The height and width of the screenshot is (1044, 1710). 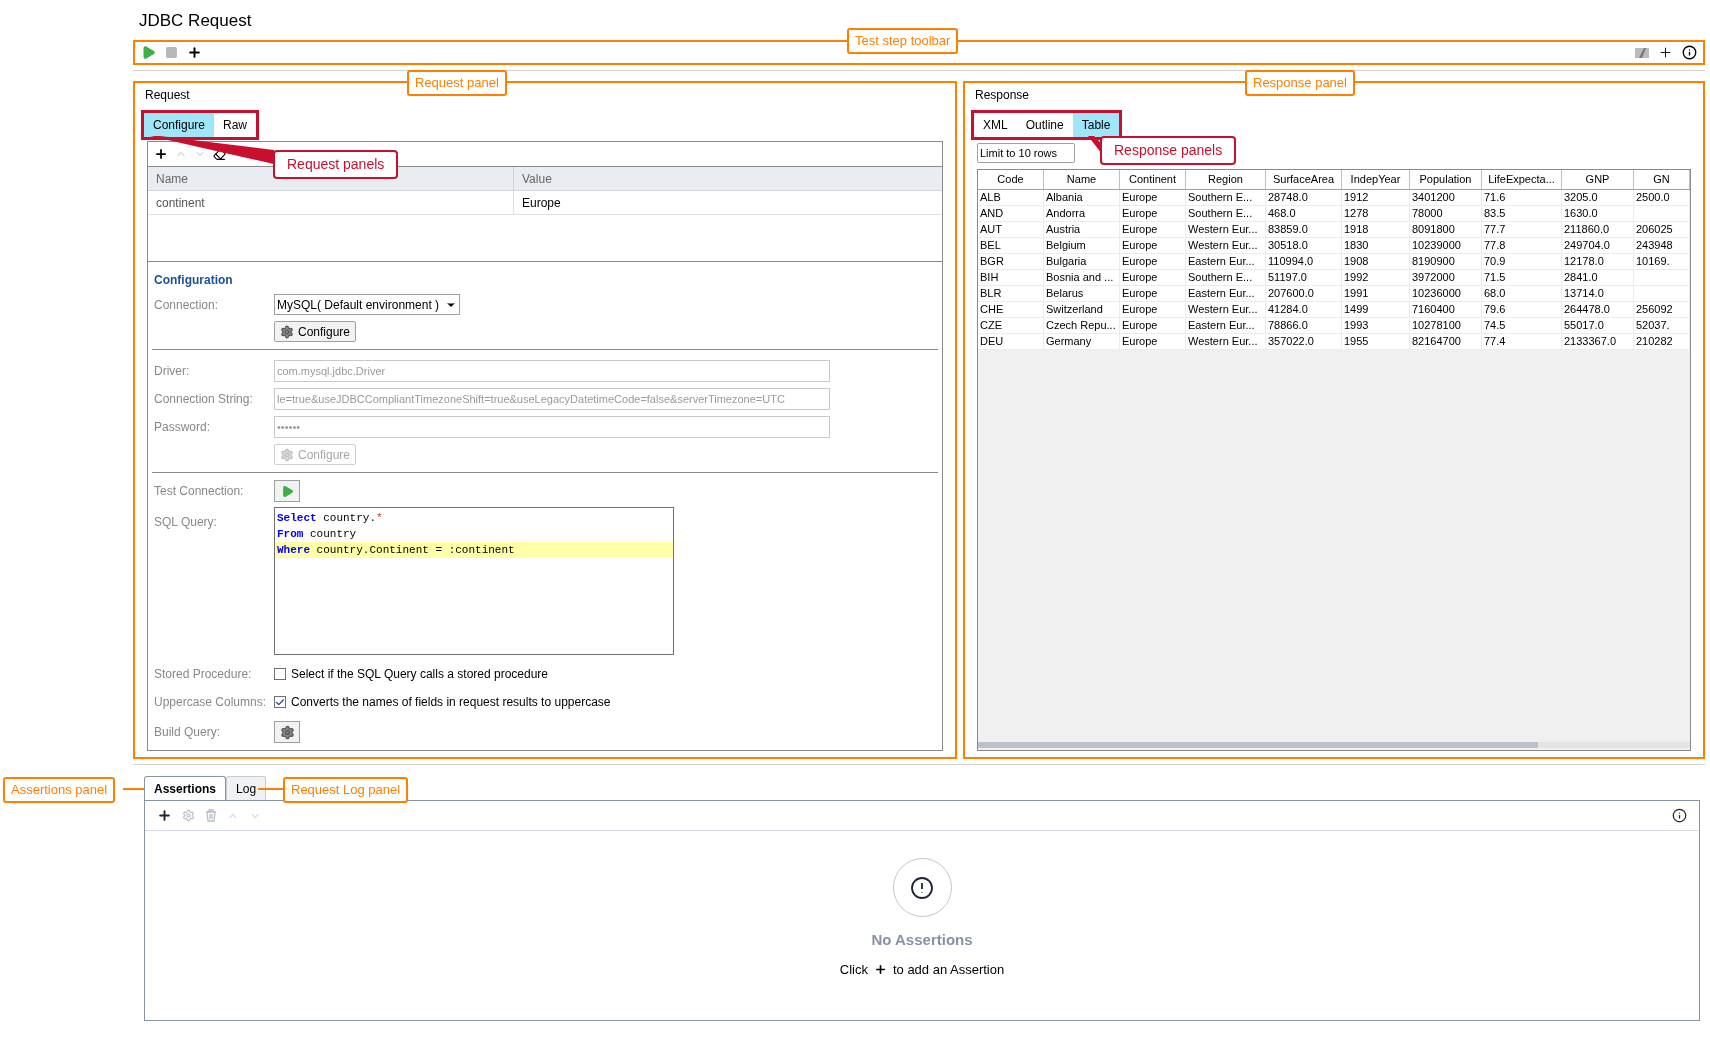 I want to click on tab: Assertions, so click(x=185, y=788).